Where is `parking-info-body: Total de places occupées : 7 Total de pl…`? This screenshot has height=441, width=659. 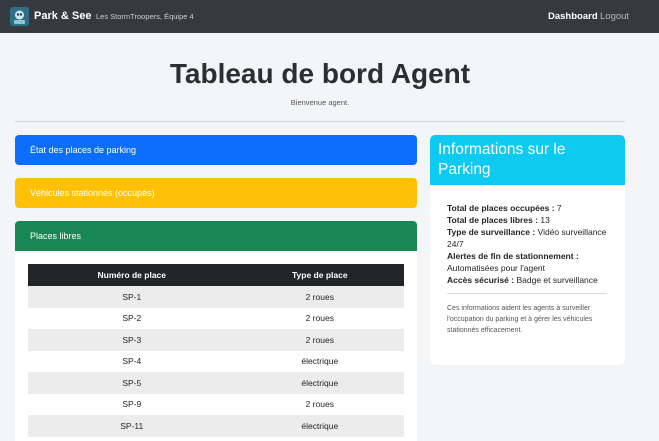 parking-info-body: Total de places occupées : 7 Total de pl… is located at coordinates (522, 260).